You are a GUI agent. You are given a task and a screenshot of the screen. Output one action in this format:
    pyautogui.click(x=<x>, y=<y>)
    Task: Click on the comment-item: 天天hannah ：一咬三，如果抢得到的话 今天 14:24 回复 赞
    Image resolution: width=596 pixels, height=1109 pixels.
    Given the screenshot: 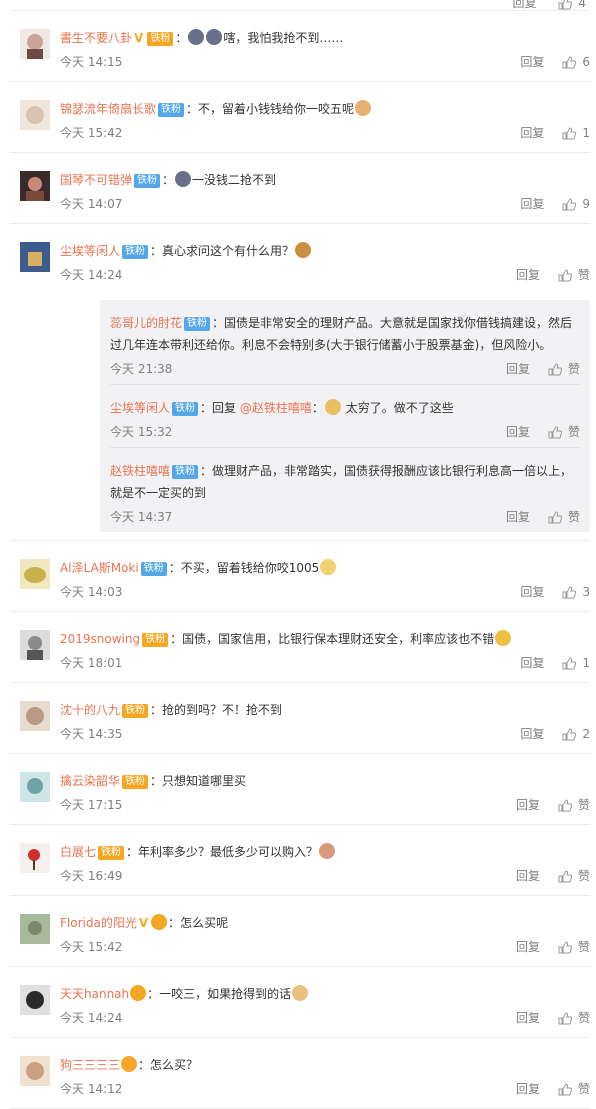 What is the action you would take?
    pyautogui.click(x=300, y=1002)
    